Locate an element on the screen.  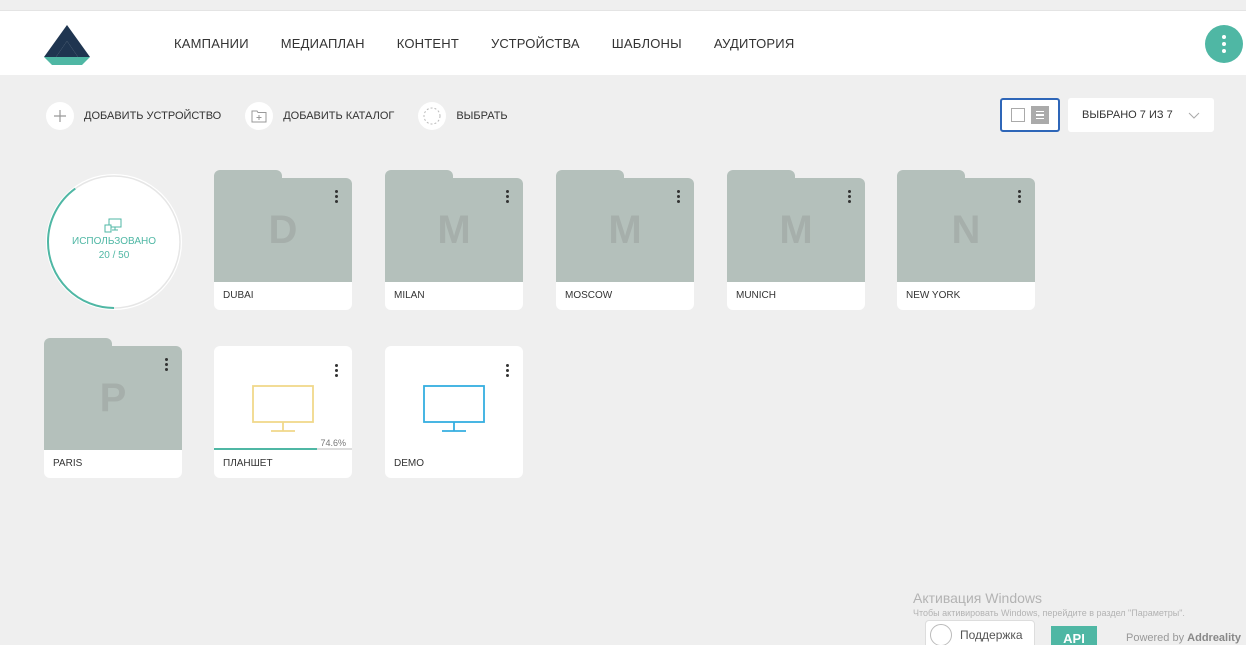
folder-name: PARIS is located at coordinates (113, 464).